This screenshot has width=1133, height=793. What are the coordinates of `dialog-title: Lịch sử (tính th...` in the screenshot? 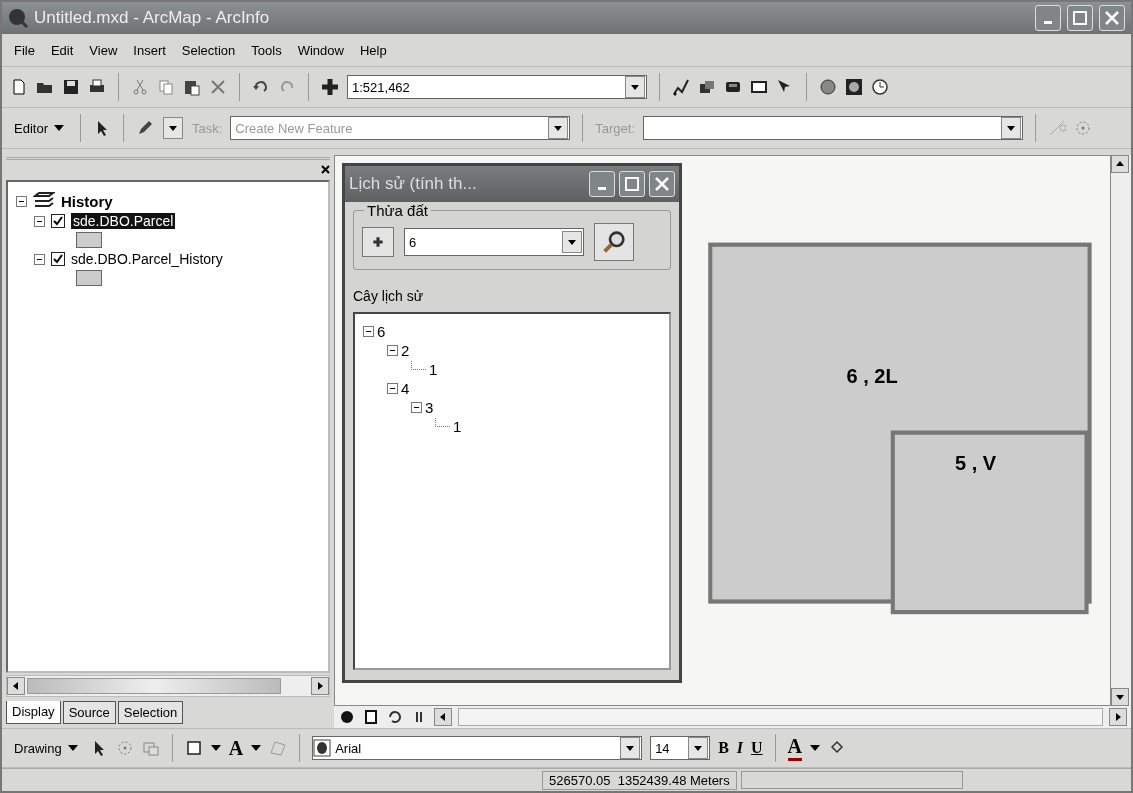 It's located at (413, 184).